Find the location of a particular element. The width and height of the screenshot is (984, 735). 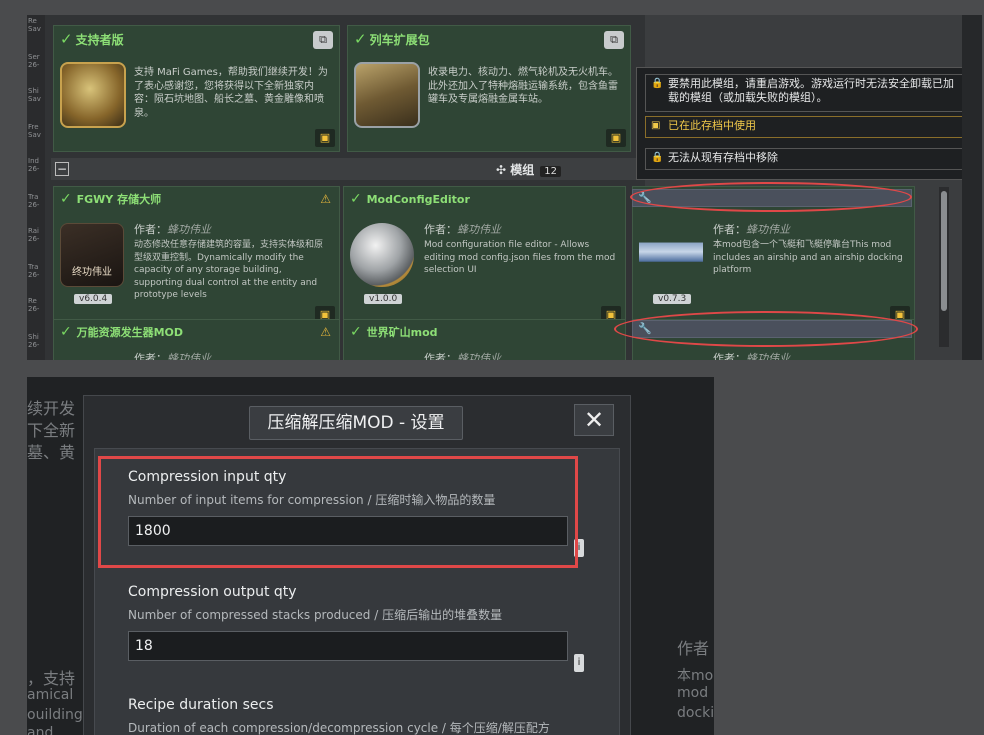

train-thumbnail is located at coordinates (387, 95).